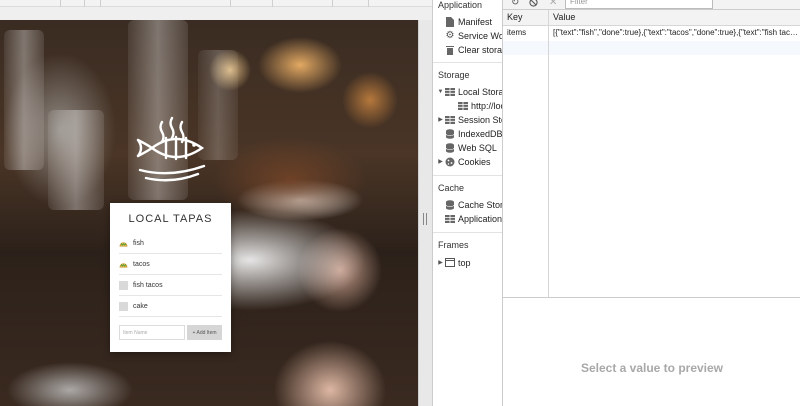 The image size is (800, 406). Describe the element at coordinates (548, 153) in the screenshot. I see `column-divider` at that location.